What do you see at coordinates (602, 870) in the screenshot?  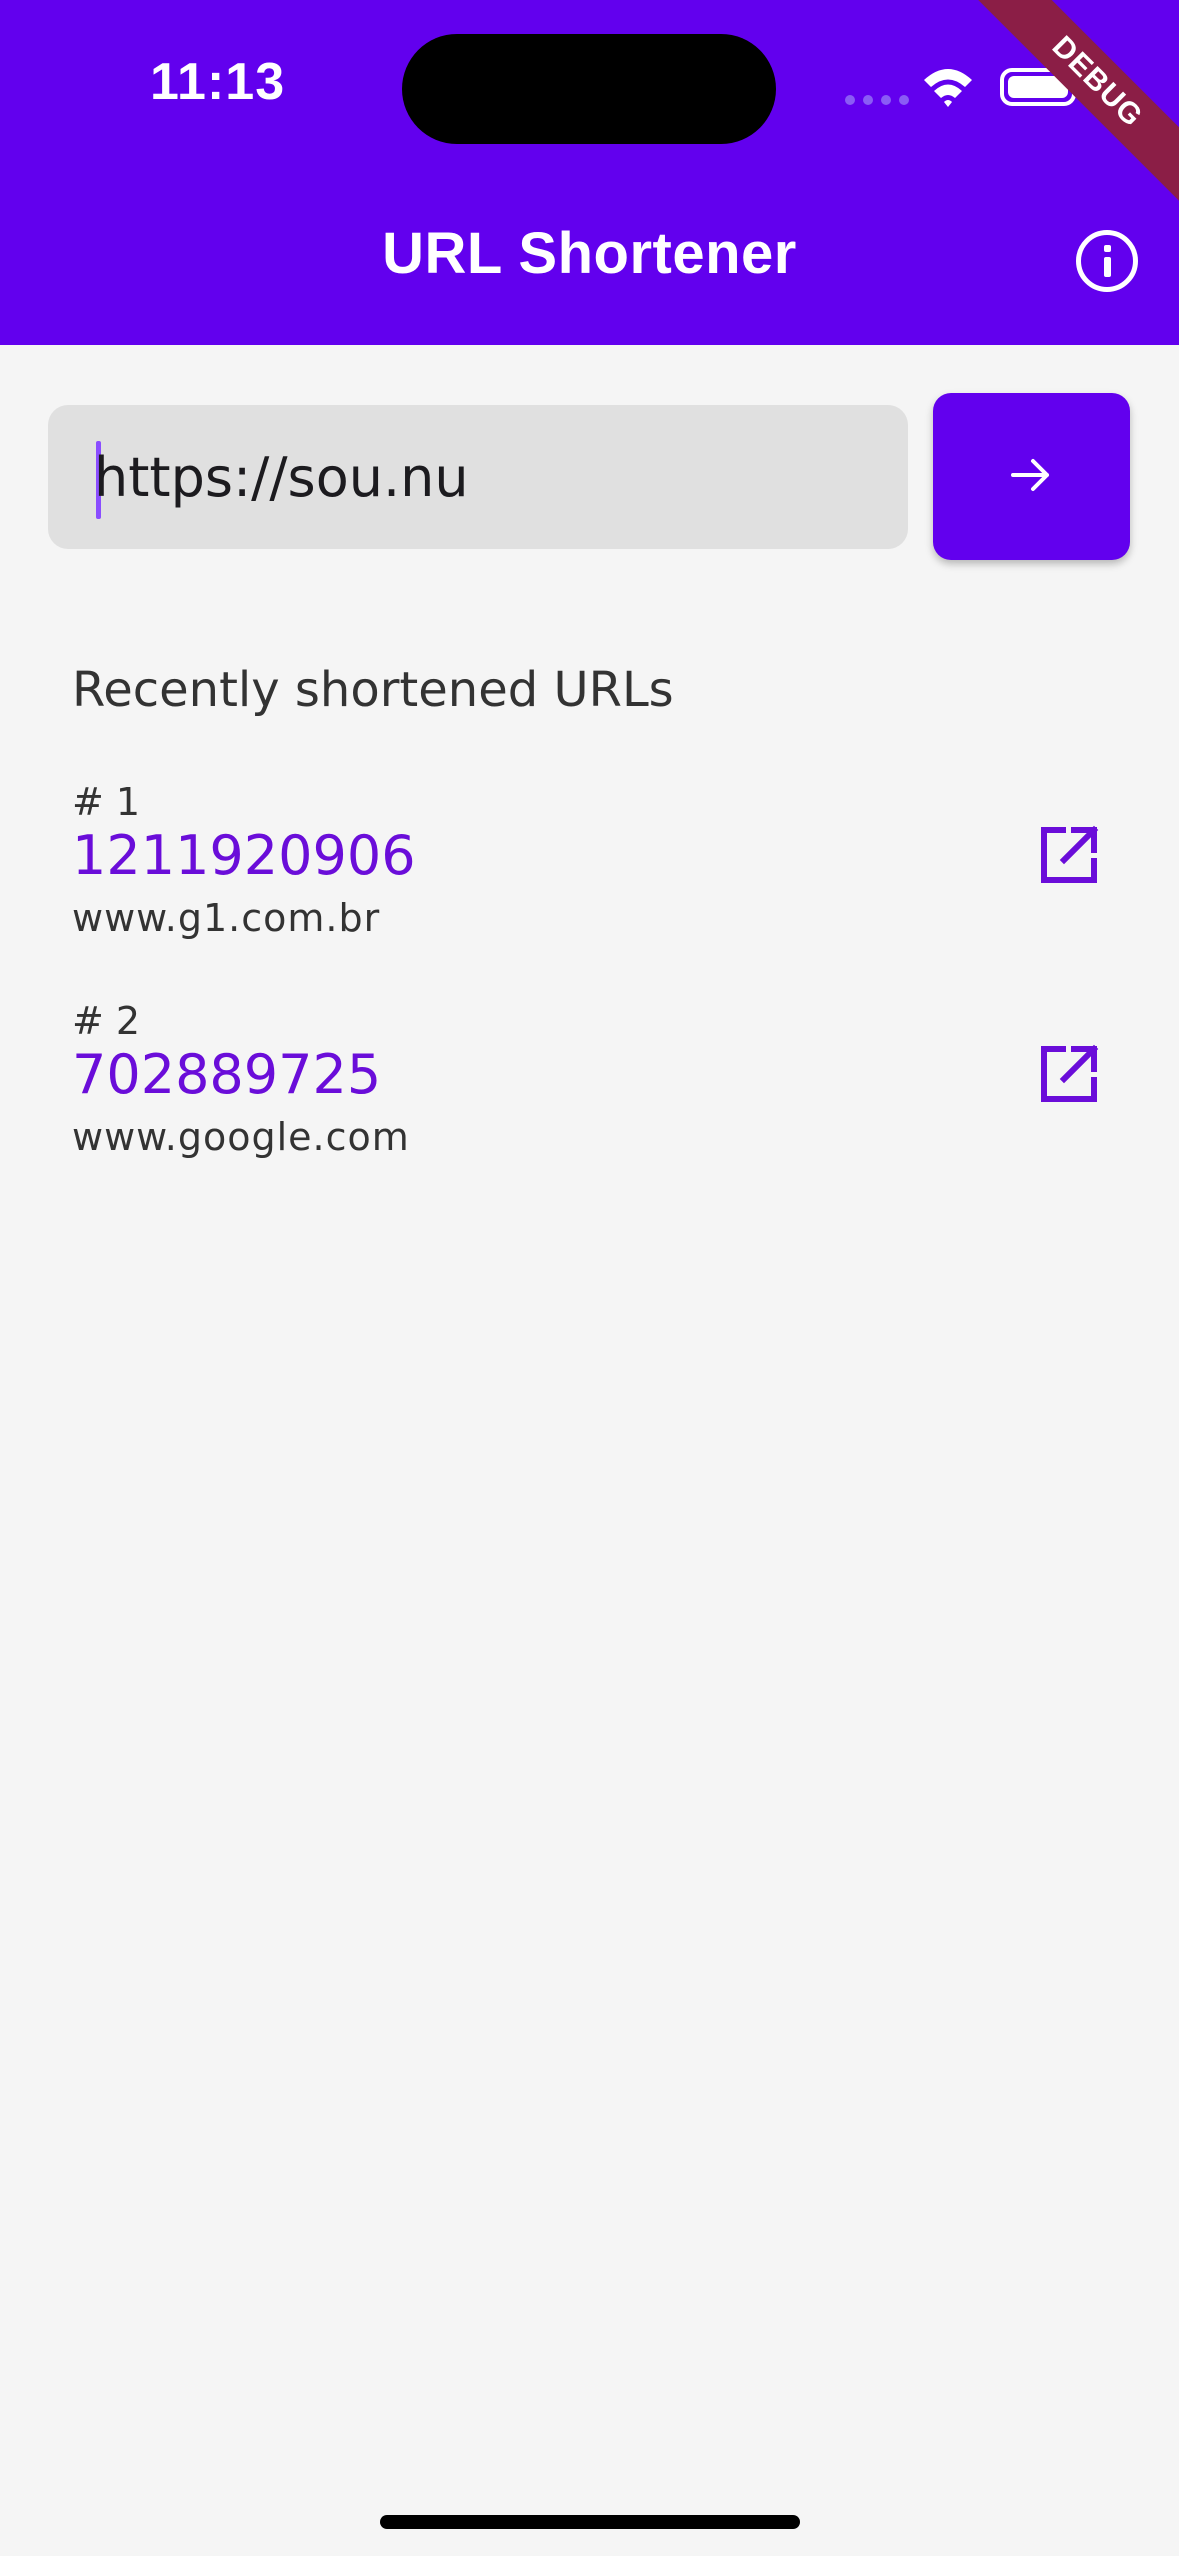 I see `list-item: # 1 1211920906 www.g1.com.br` at bounding box center [602, 870].